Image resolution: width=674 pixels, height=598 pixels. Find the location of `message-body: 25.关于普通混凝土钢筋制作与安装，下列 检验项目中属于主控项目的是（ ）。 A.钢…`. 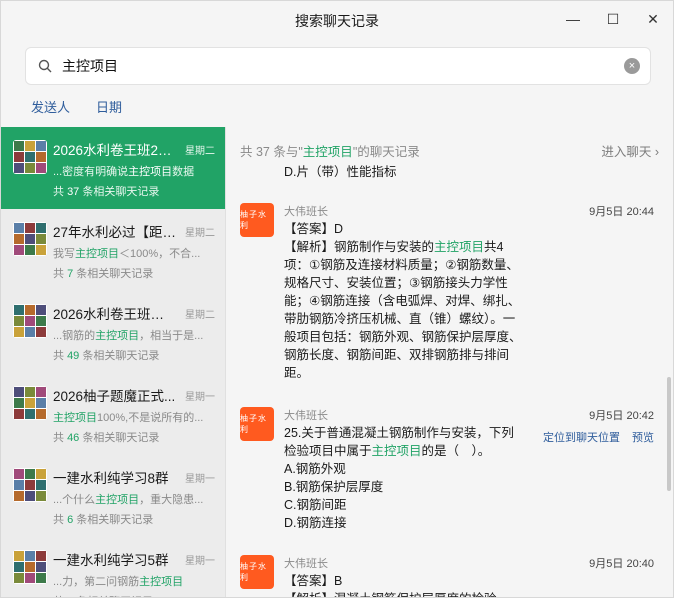

message-body: 25.关于普通混凝土钢筋制作与安装，下列 检验项目中属于主控项目的是（ ）。 A.钢… is located at coordinates (434, 478).